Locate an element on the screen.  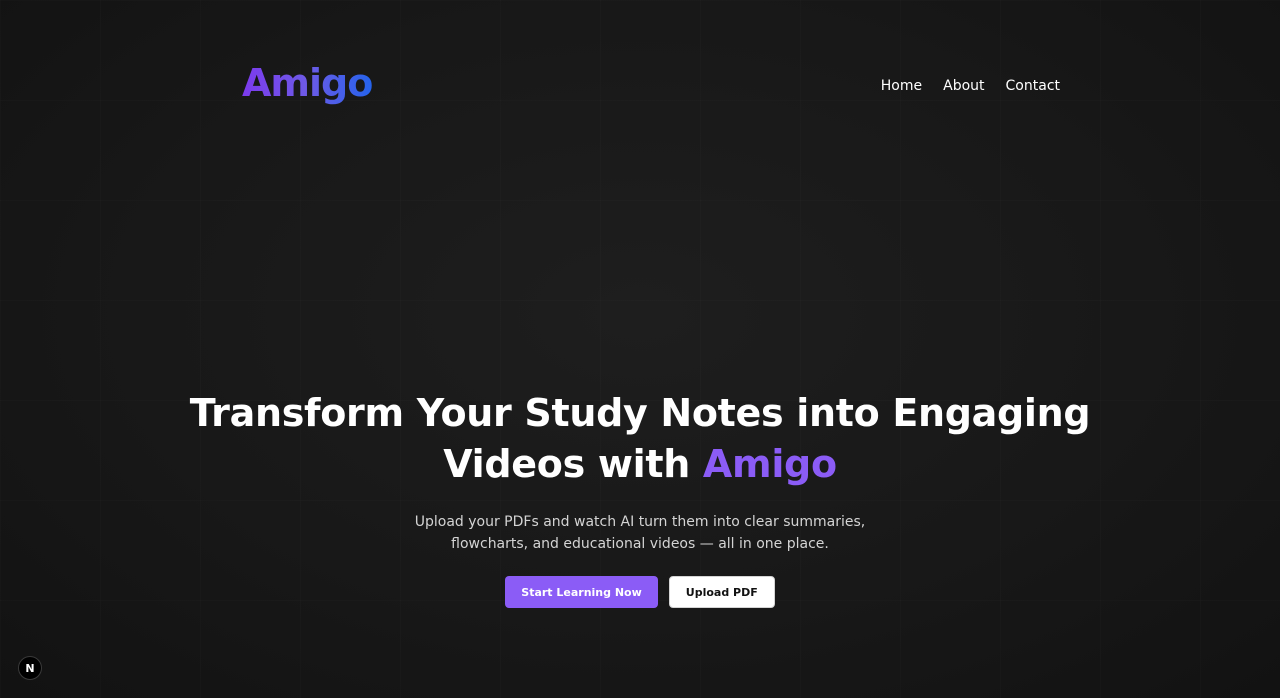
main-nav: Home About Contact is located at coordinates (970, 86).